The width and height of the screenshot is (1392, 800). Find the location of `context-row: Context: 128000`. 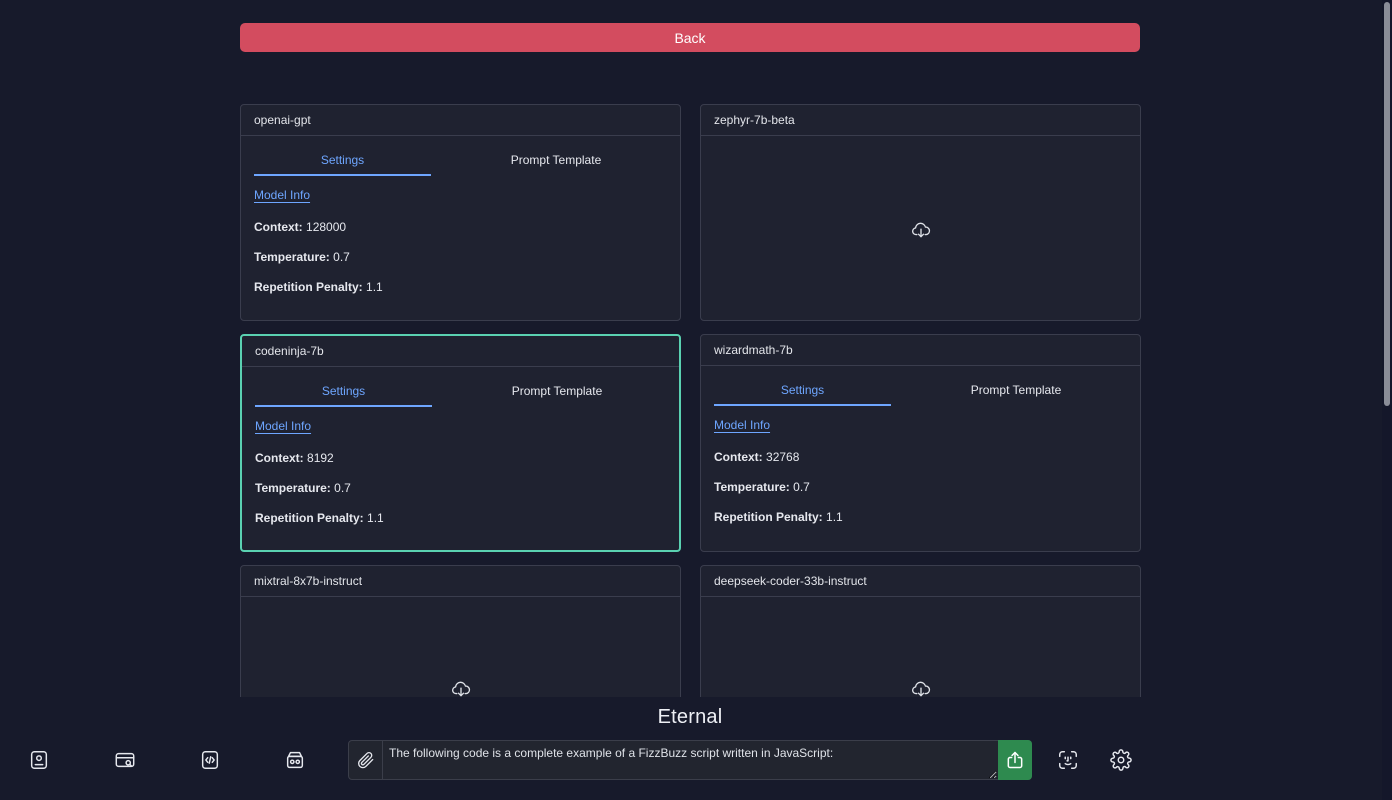

context-row: Context: 128000 is located at coordinates (467, 227).